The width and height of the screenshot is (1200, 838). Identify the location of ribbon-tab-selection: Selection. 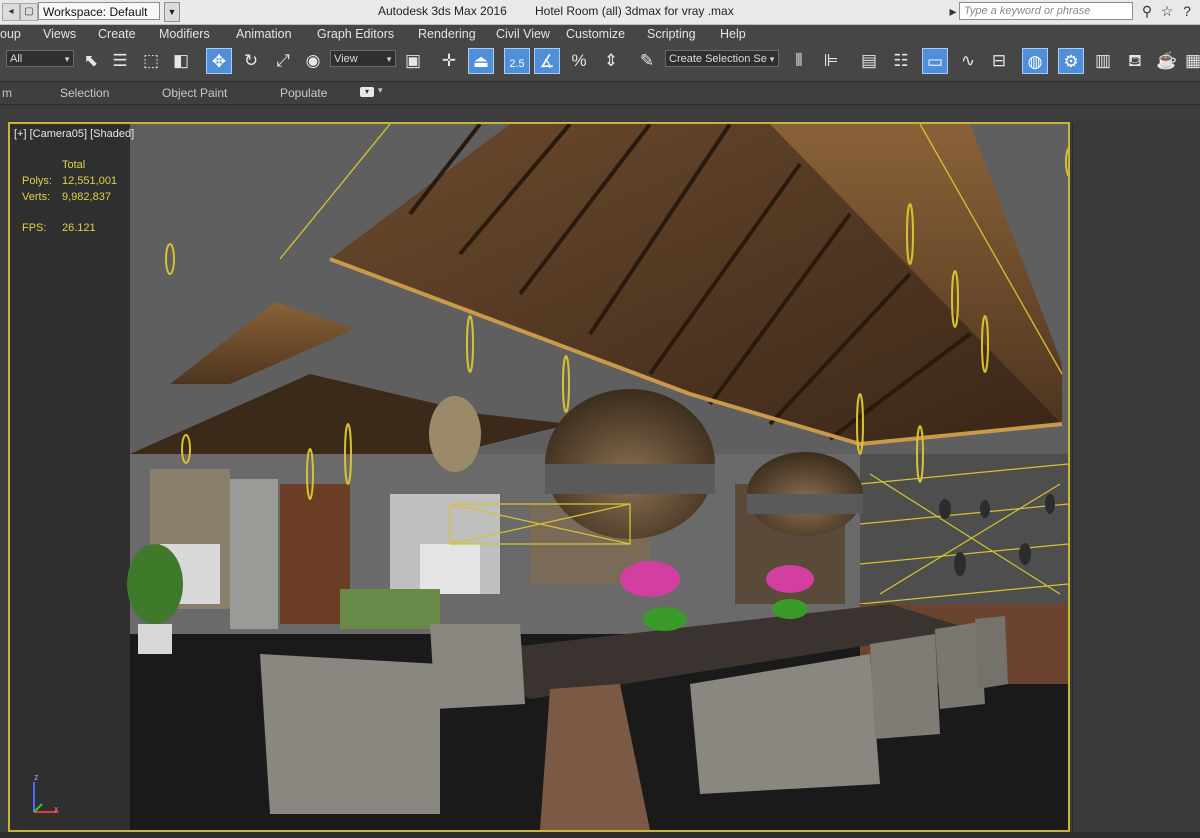
(84, 93).